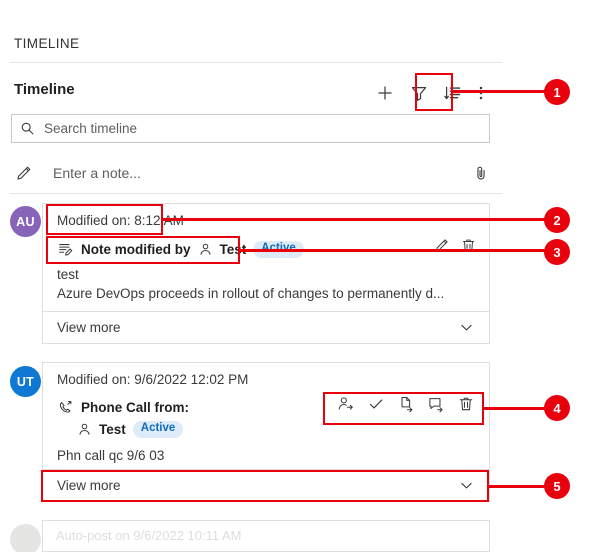  What do you see at coordinates (557, 220) in the screenshot?
I see `annotation-badge-2: 2` at bounding box center [557, 220].